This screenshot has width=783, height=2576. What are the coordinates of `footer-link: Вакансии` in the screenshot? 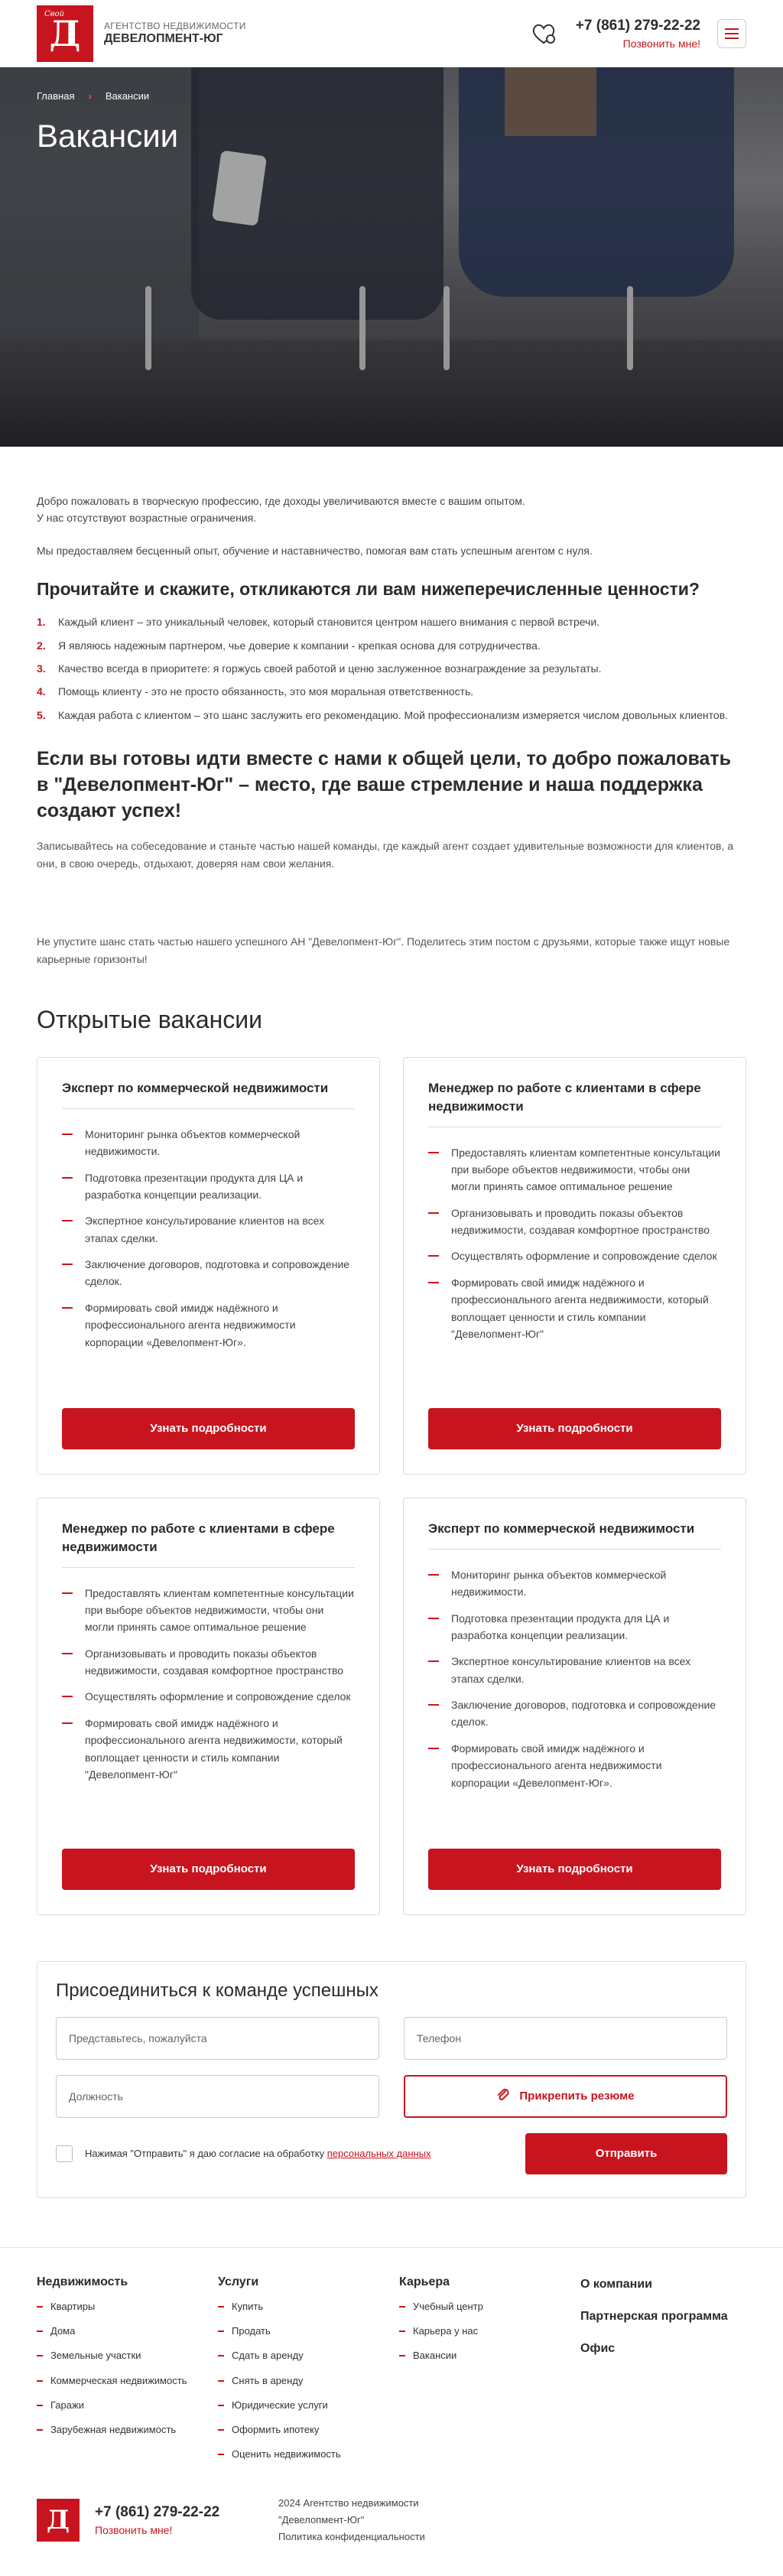 It's located at (482, 2356).